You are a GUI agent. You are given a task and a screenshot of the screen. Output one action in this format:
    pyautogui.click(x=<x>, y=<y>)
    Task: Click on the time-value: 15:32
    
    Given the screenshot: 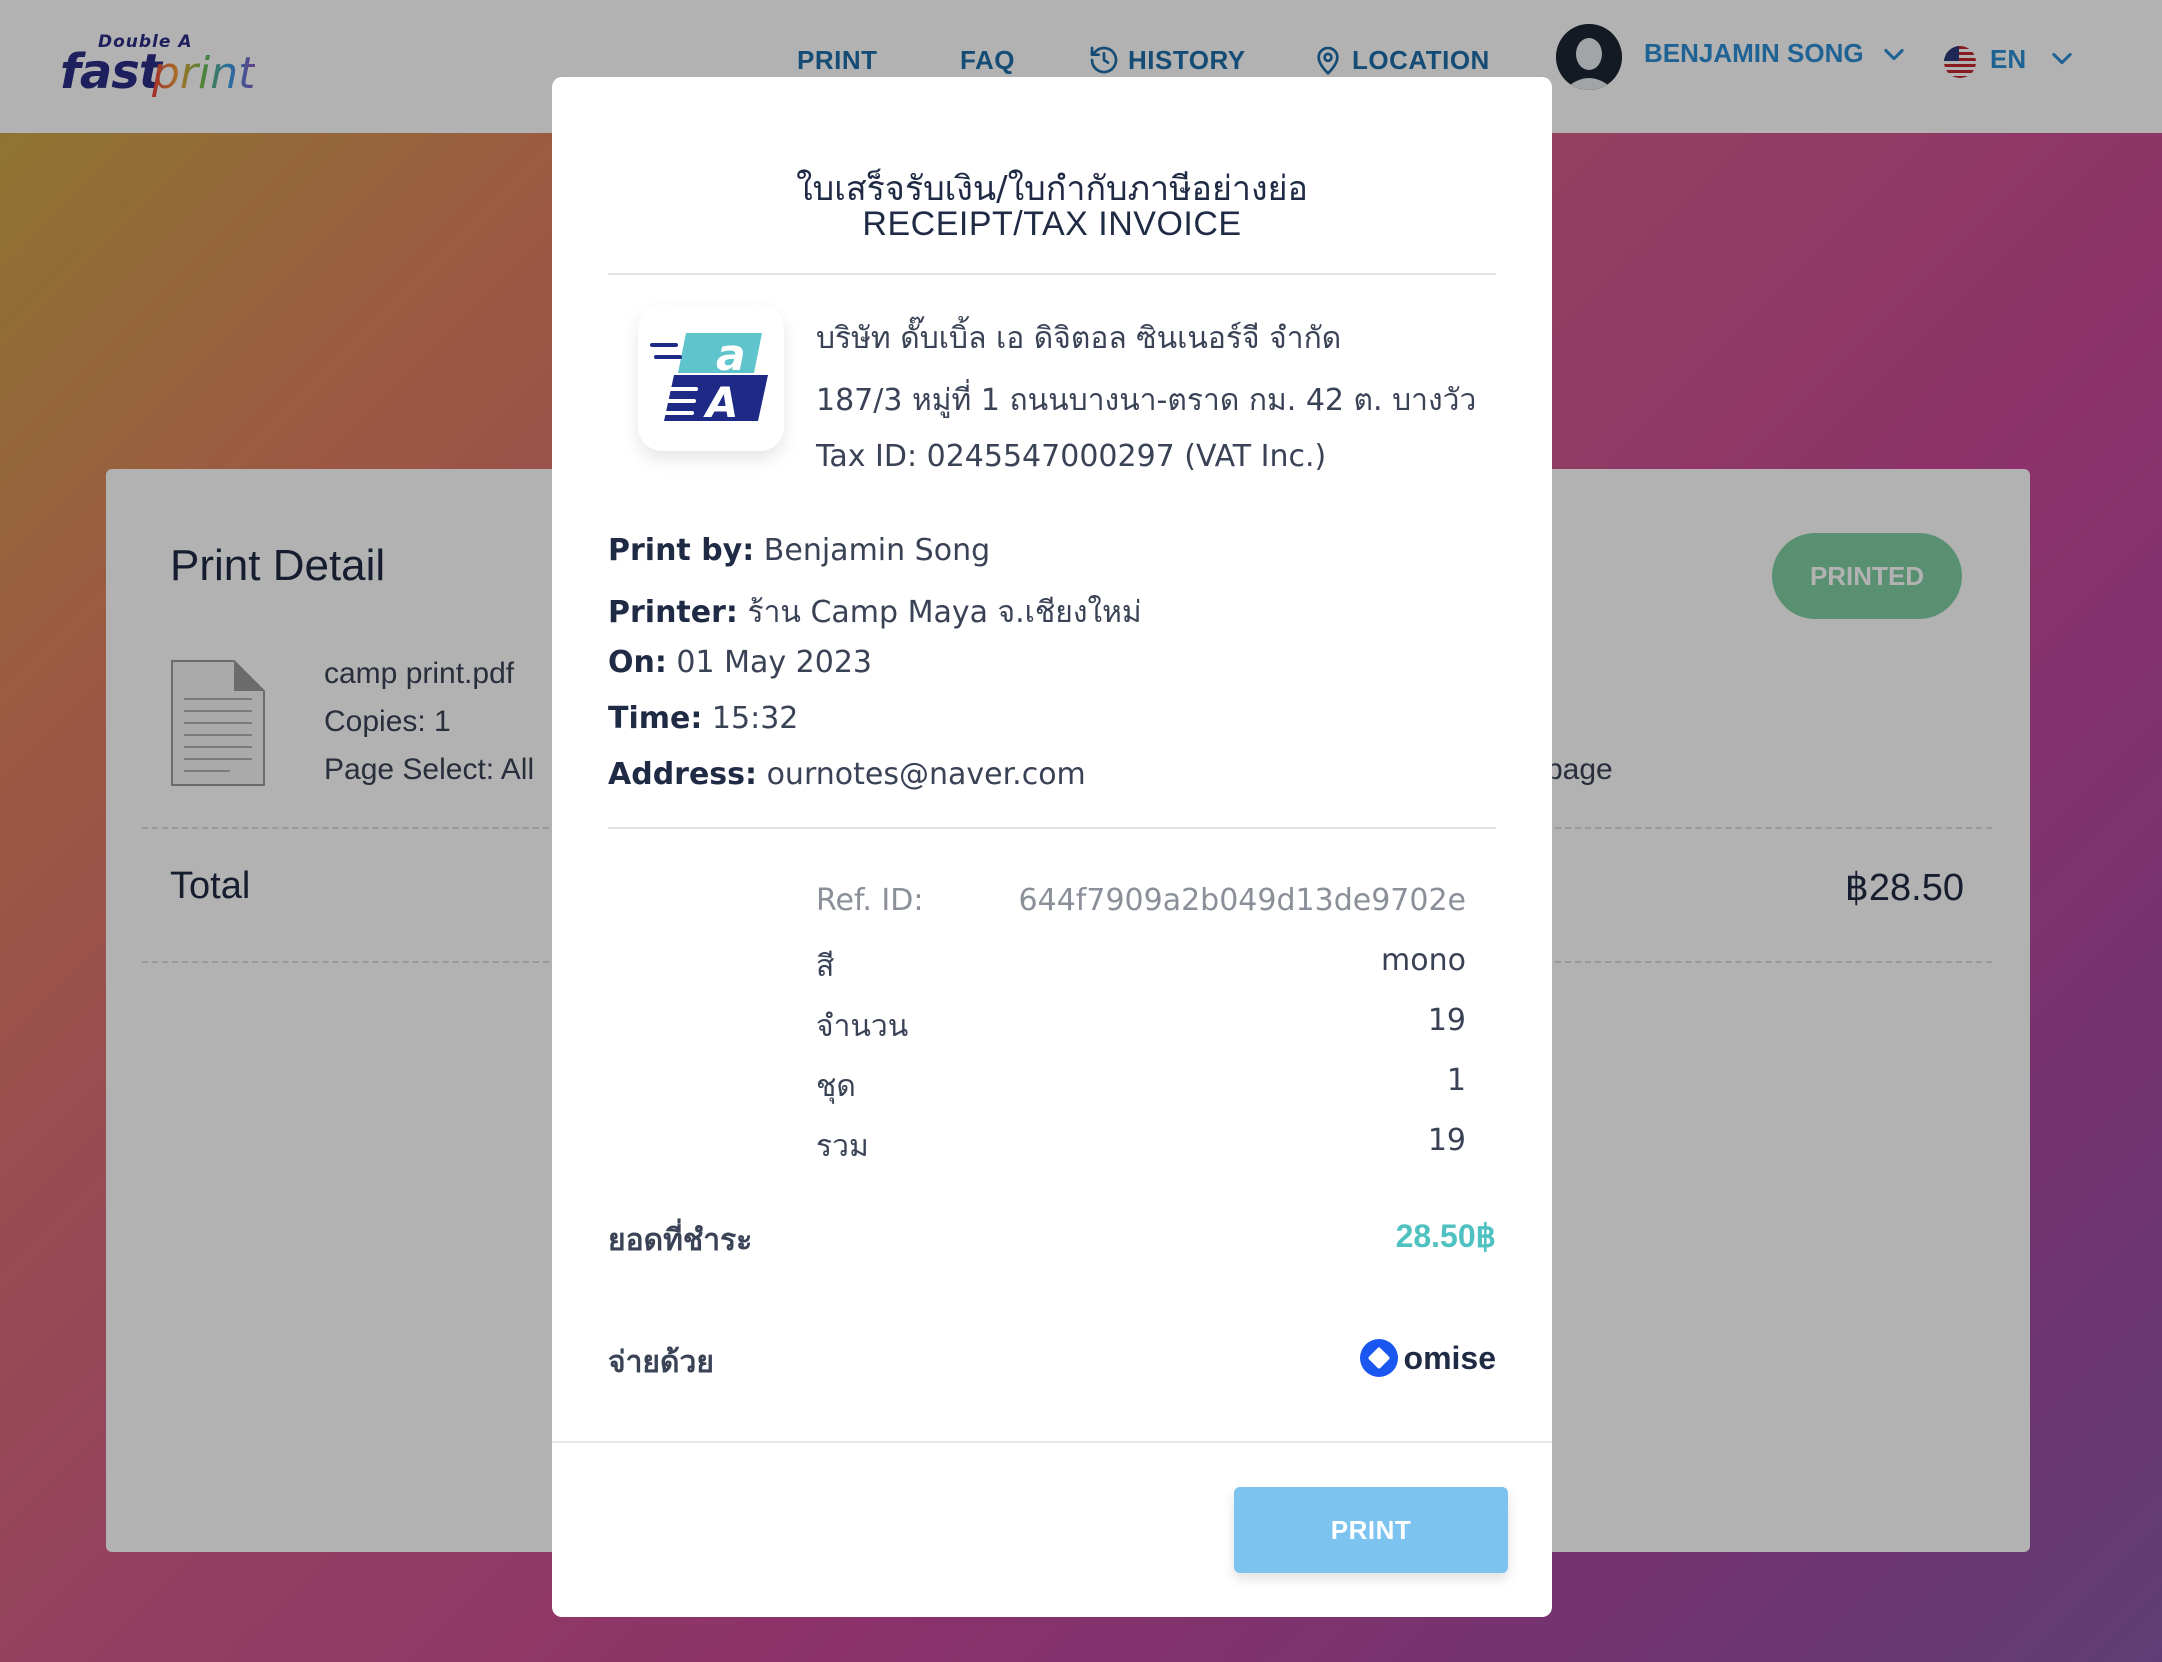 What is the action you would take?
    pyautogui.click(x=755, y=718)
    